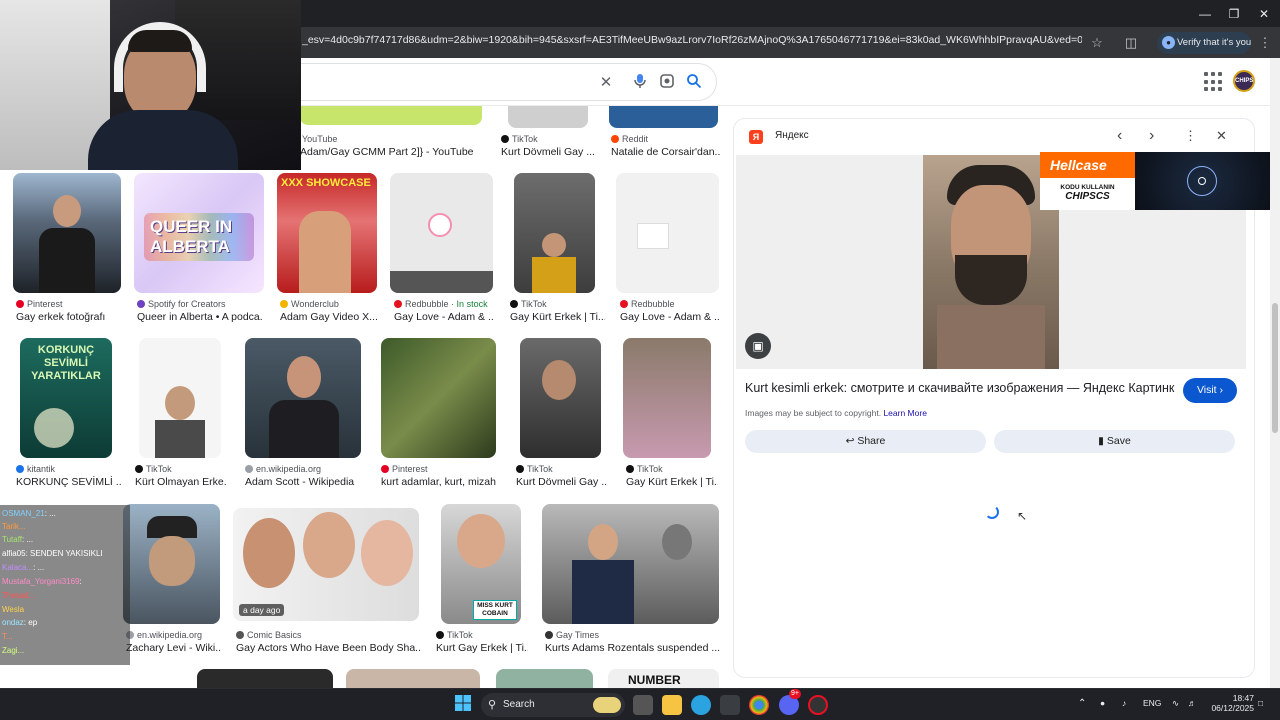 Image resolution: width=1280 pixels, height=720 pixels. Describe the element at coordinates (904, 413) in the screenshot. I see `learn-more-link: Learn More` at that location.